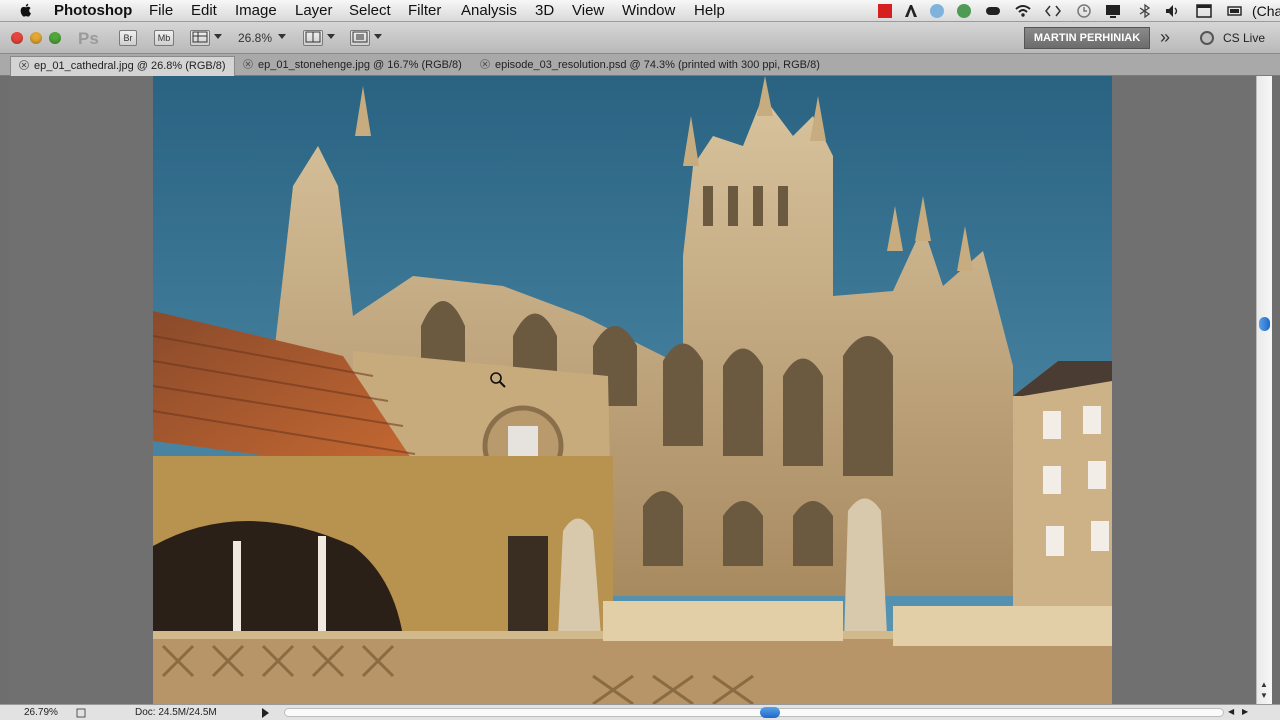 This screenshot has width=1280, height=720. What do you see at coordinates (911, 11) in the screenshot?
I see `adobe-icon` at bounding box center [911, 11].